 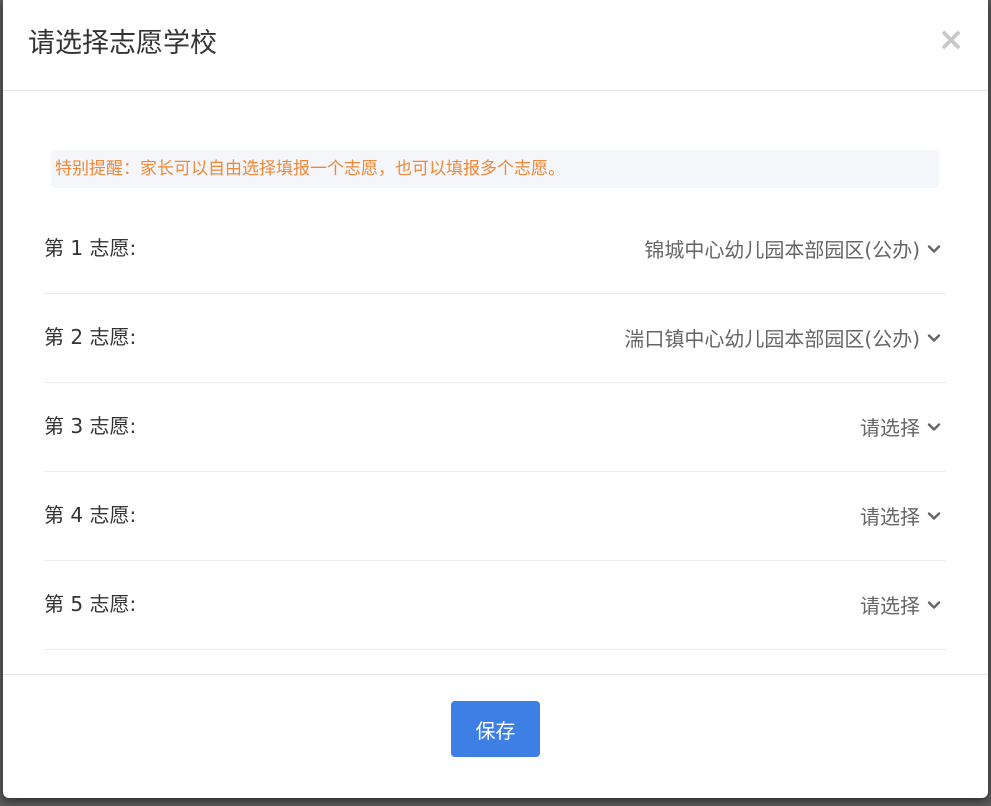 What do you see at coordinates (495, 169) in the screenshot?
I see `notice-banner: 特别提醒：家长可以自由选择填报一个志愿，也可以填报多个志愿。` at bounding box center [495, 169].